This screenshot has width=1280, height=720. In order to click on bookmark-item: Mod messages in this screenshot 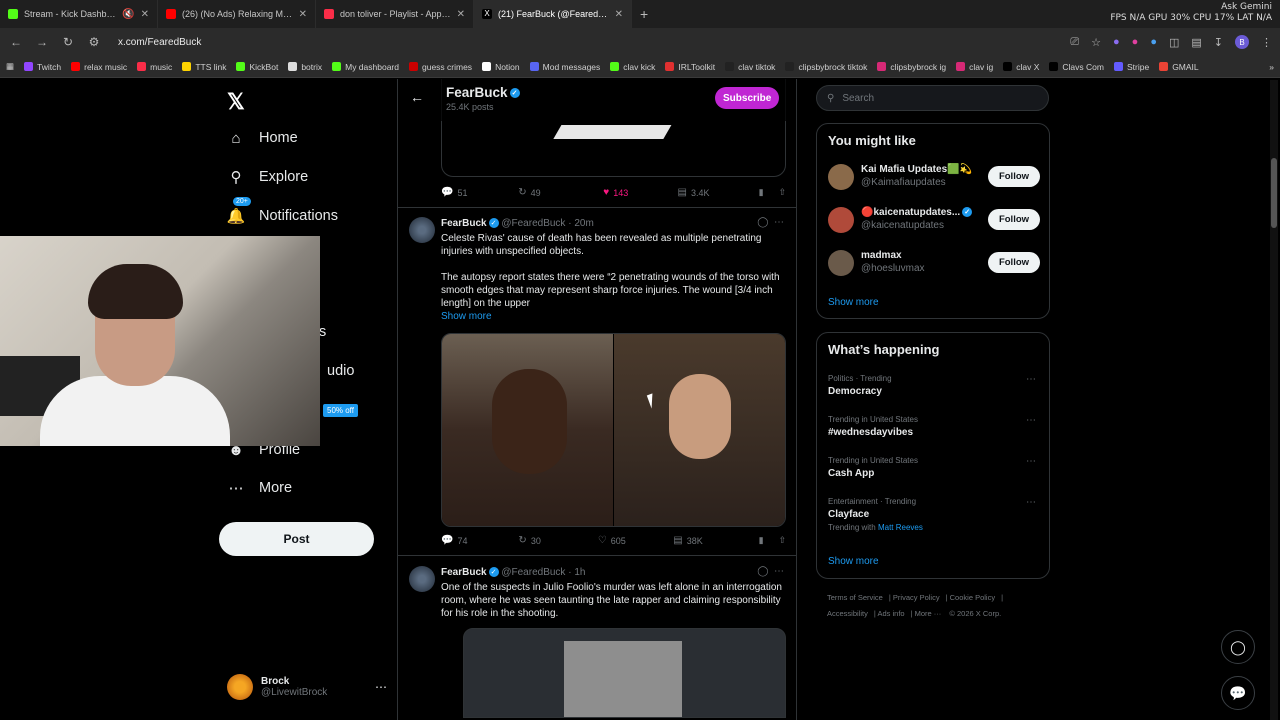, I will do `click(564, 67)`.